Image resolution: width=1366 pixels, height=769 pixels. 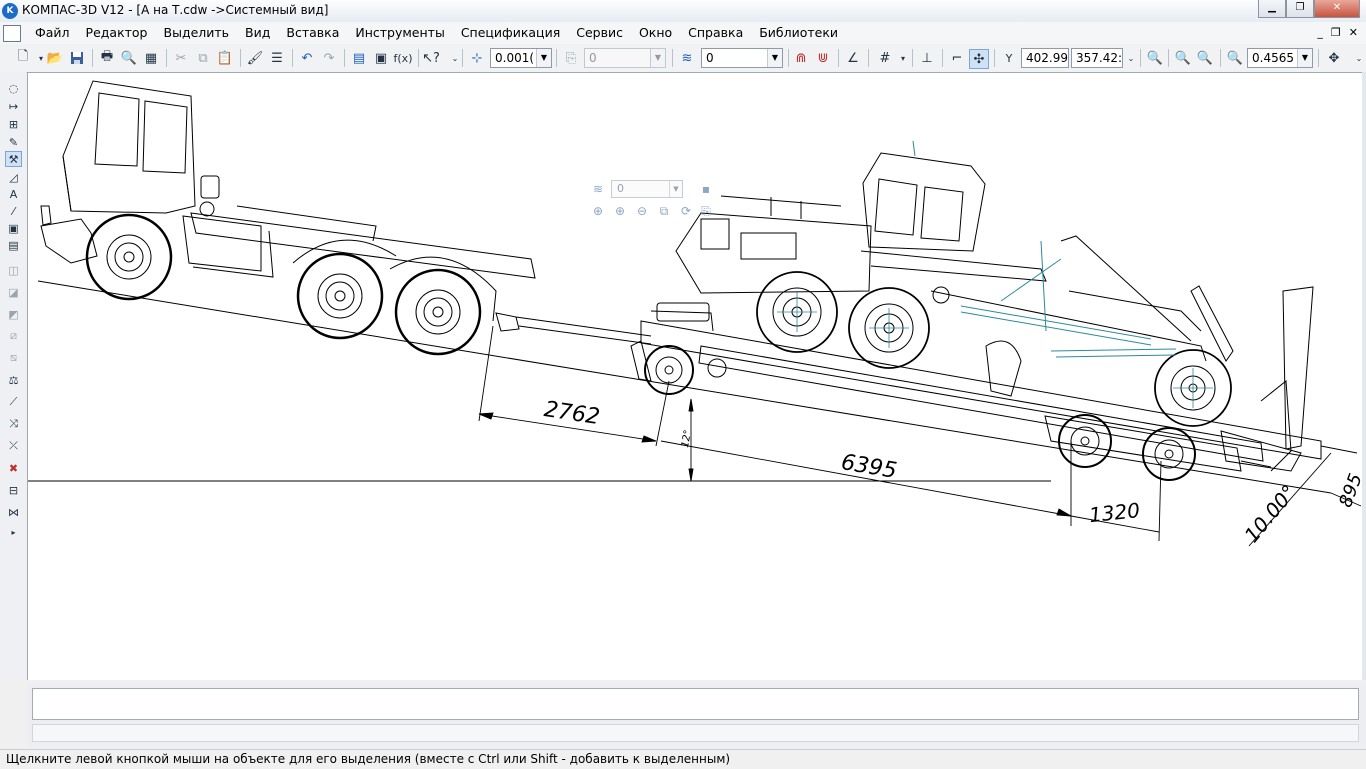 What do you see at coordinates (277, 58) in the screenshot?
I see `properties-icon: ☰` at bounding box center [277, 58].